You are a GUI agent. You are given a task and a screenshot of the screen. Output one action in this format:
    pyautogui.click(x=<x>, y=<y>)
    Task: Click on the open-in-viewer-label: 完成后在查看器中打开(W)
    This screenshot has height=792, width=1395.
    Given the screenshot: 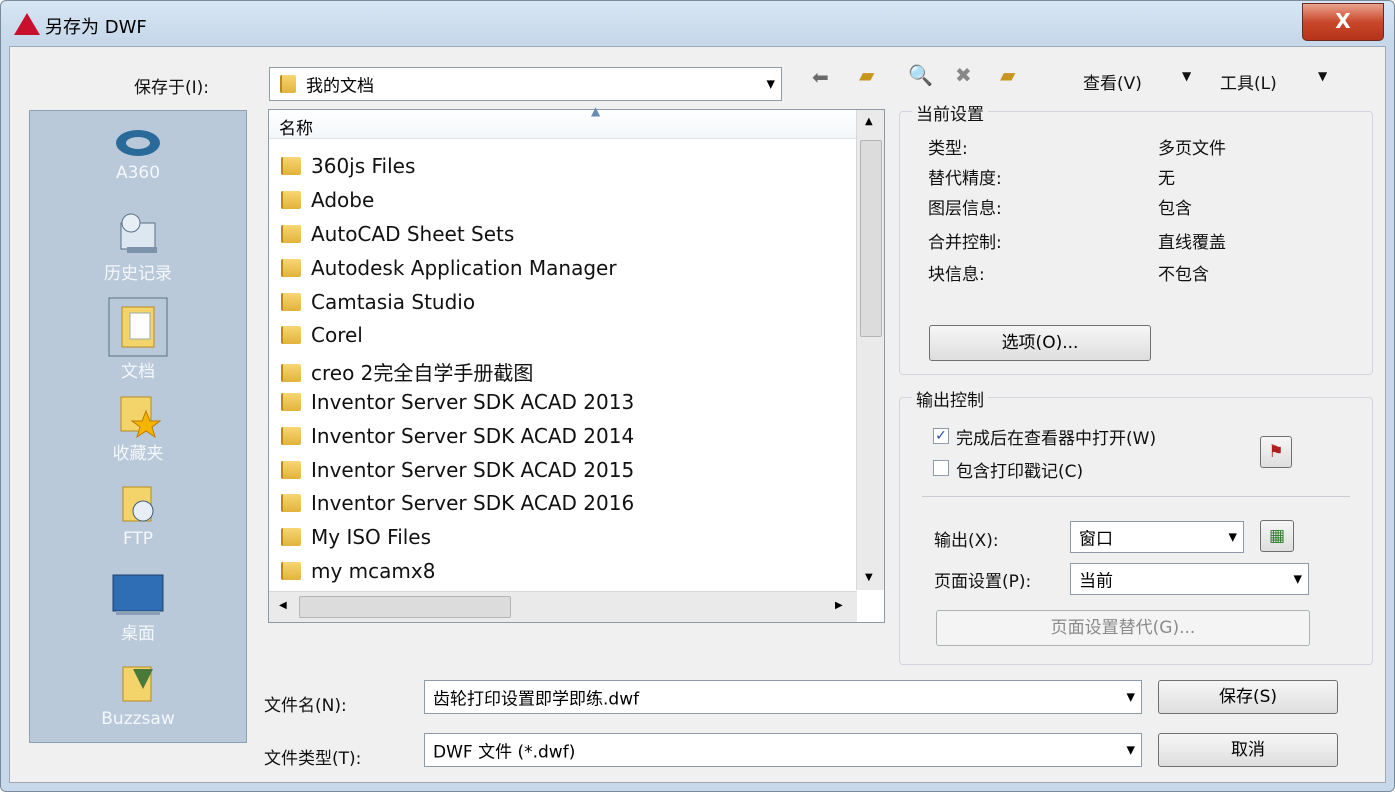 What is the action you would take?
    pyautogui.click(x=1056, y=439)
    